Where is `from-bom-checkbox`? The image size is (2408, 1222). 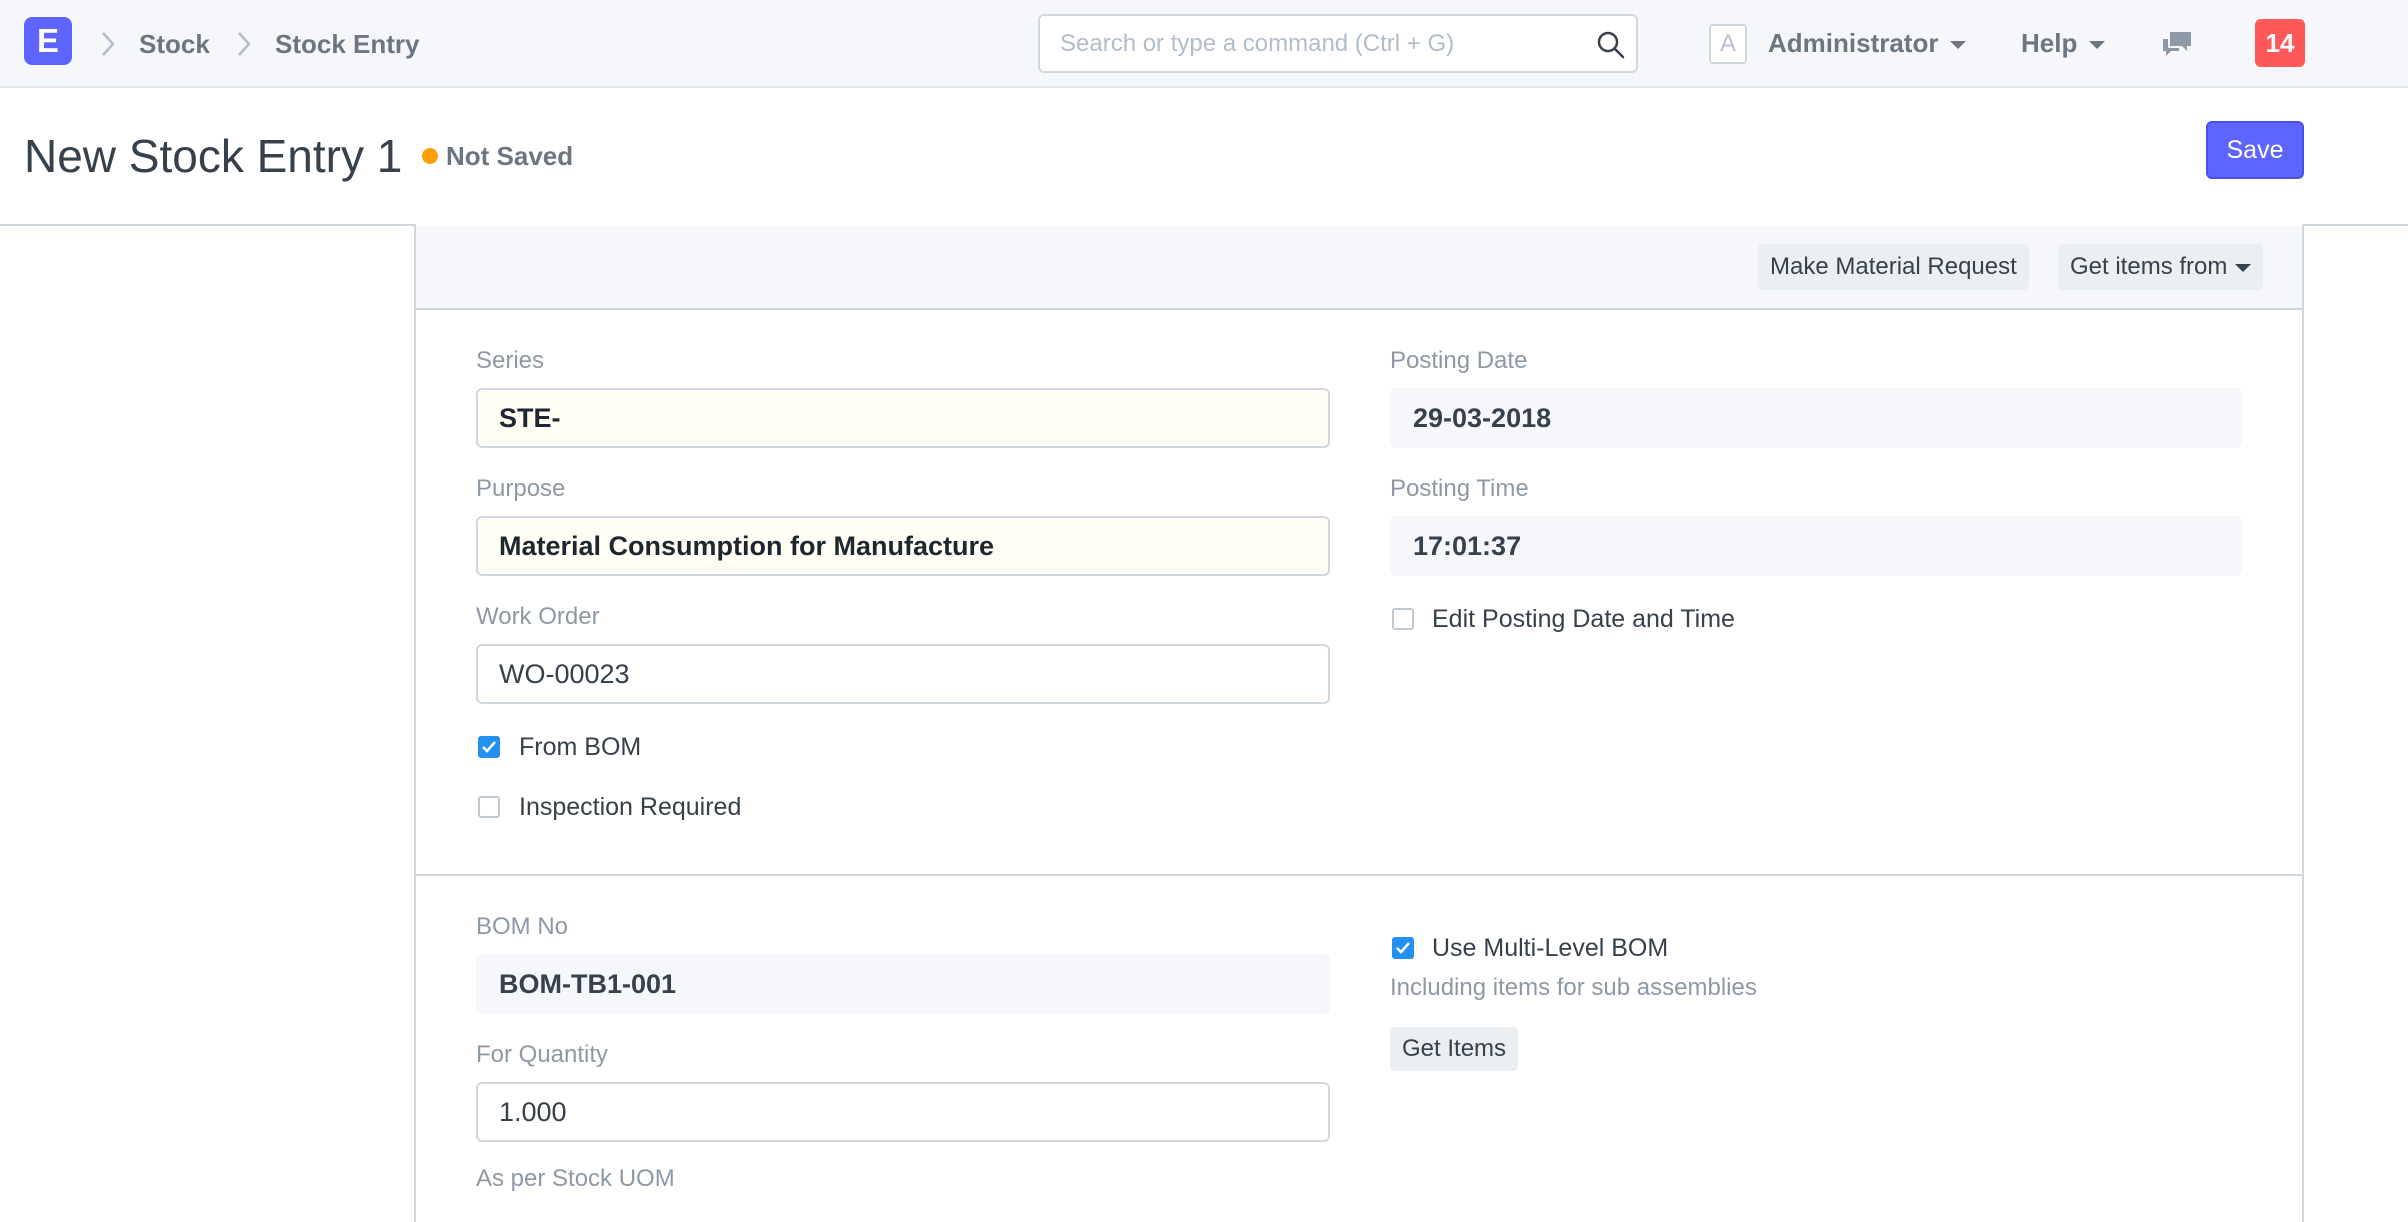
from-bom-checkbox is located at coordinates (489, 747).